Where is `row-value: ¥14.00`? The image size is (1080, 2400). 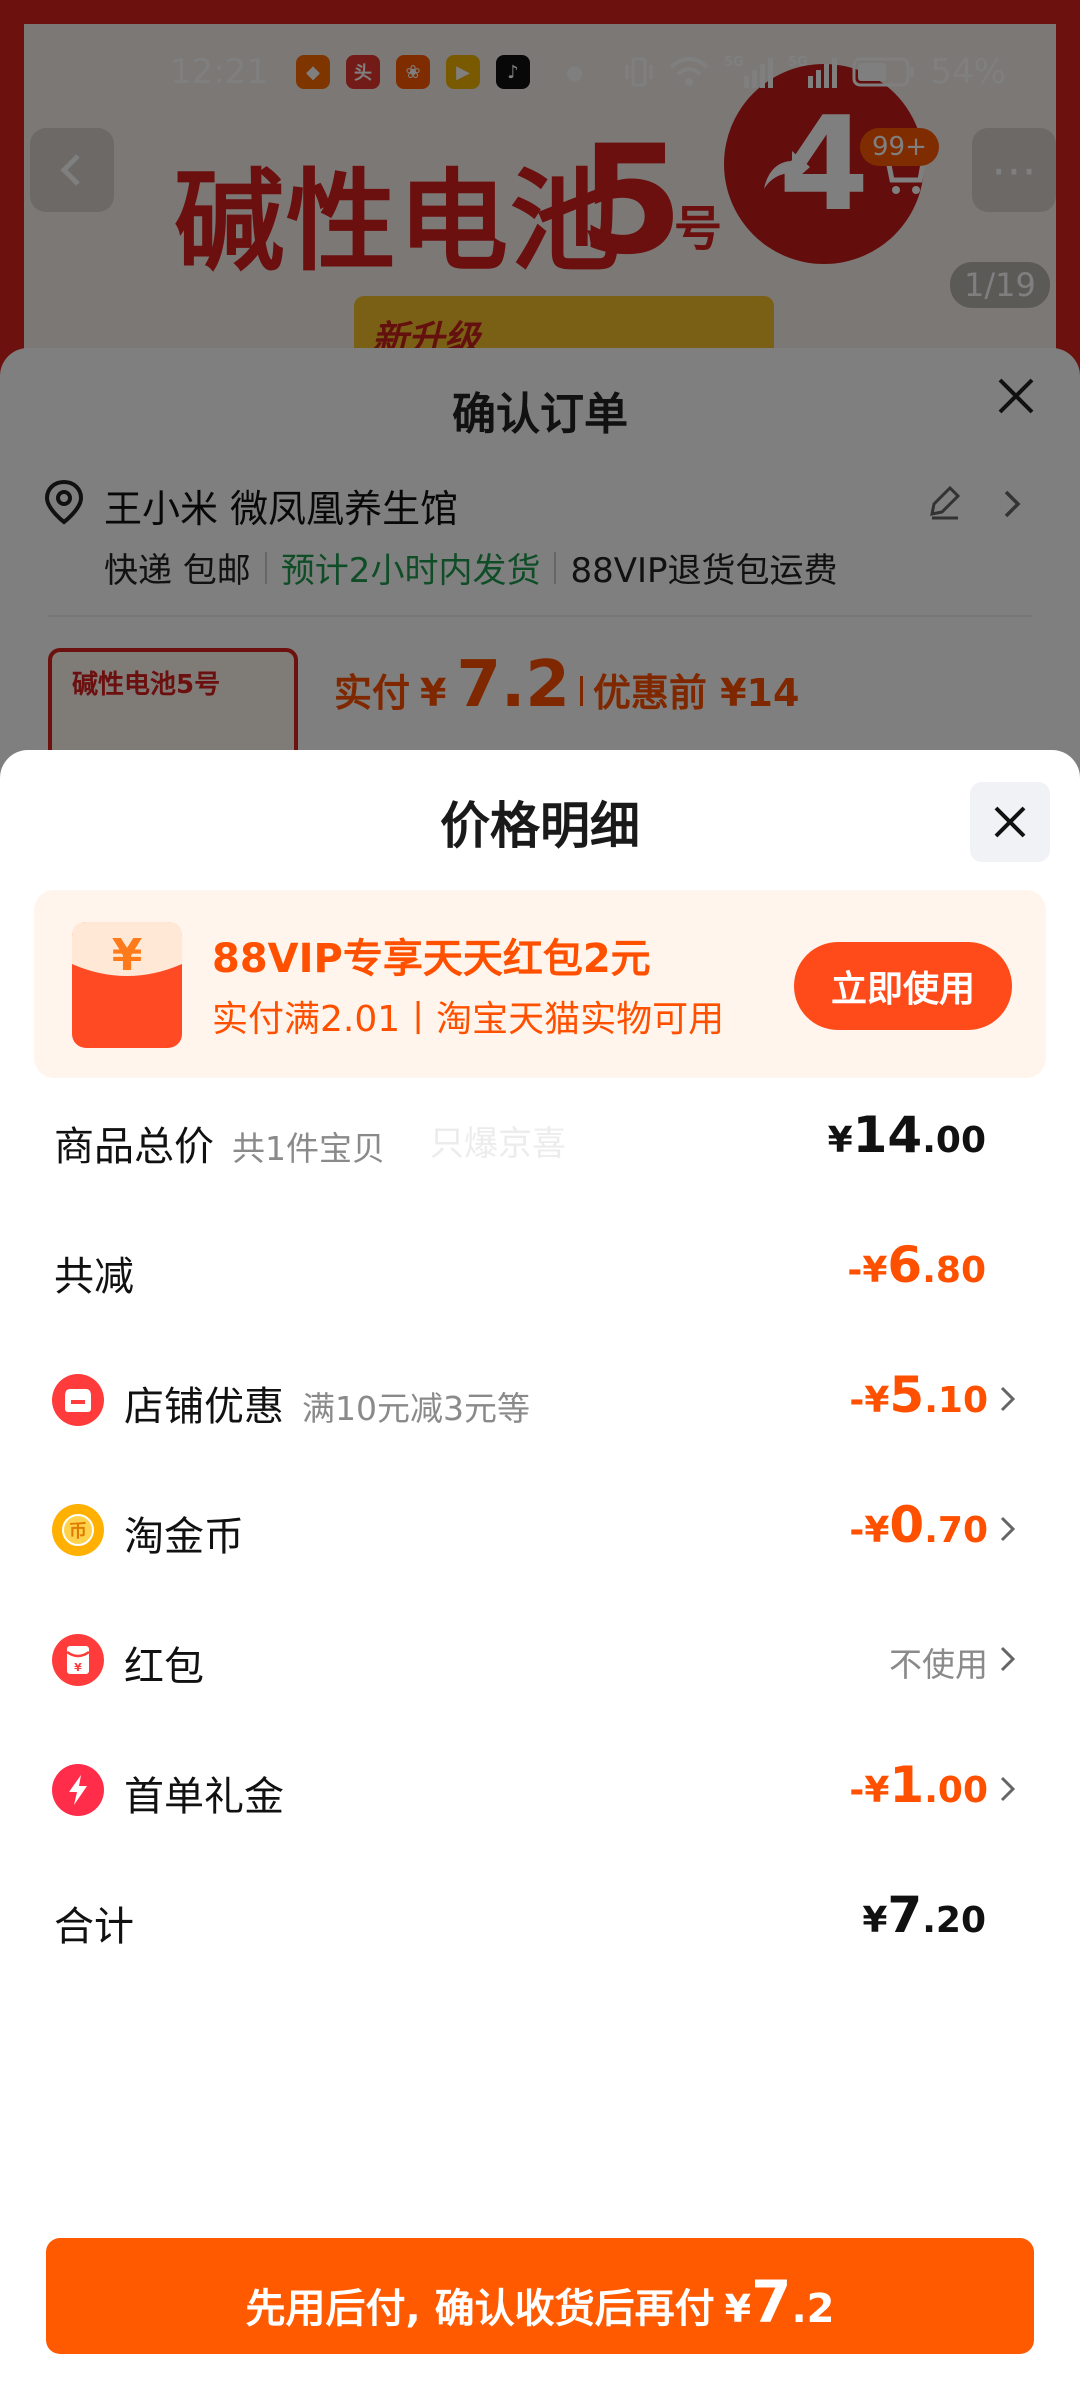
row-value: ¥14.00 is located at coordinates (907, 1135).